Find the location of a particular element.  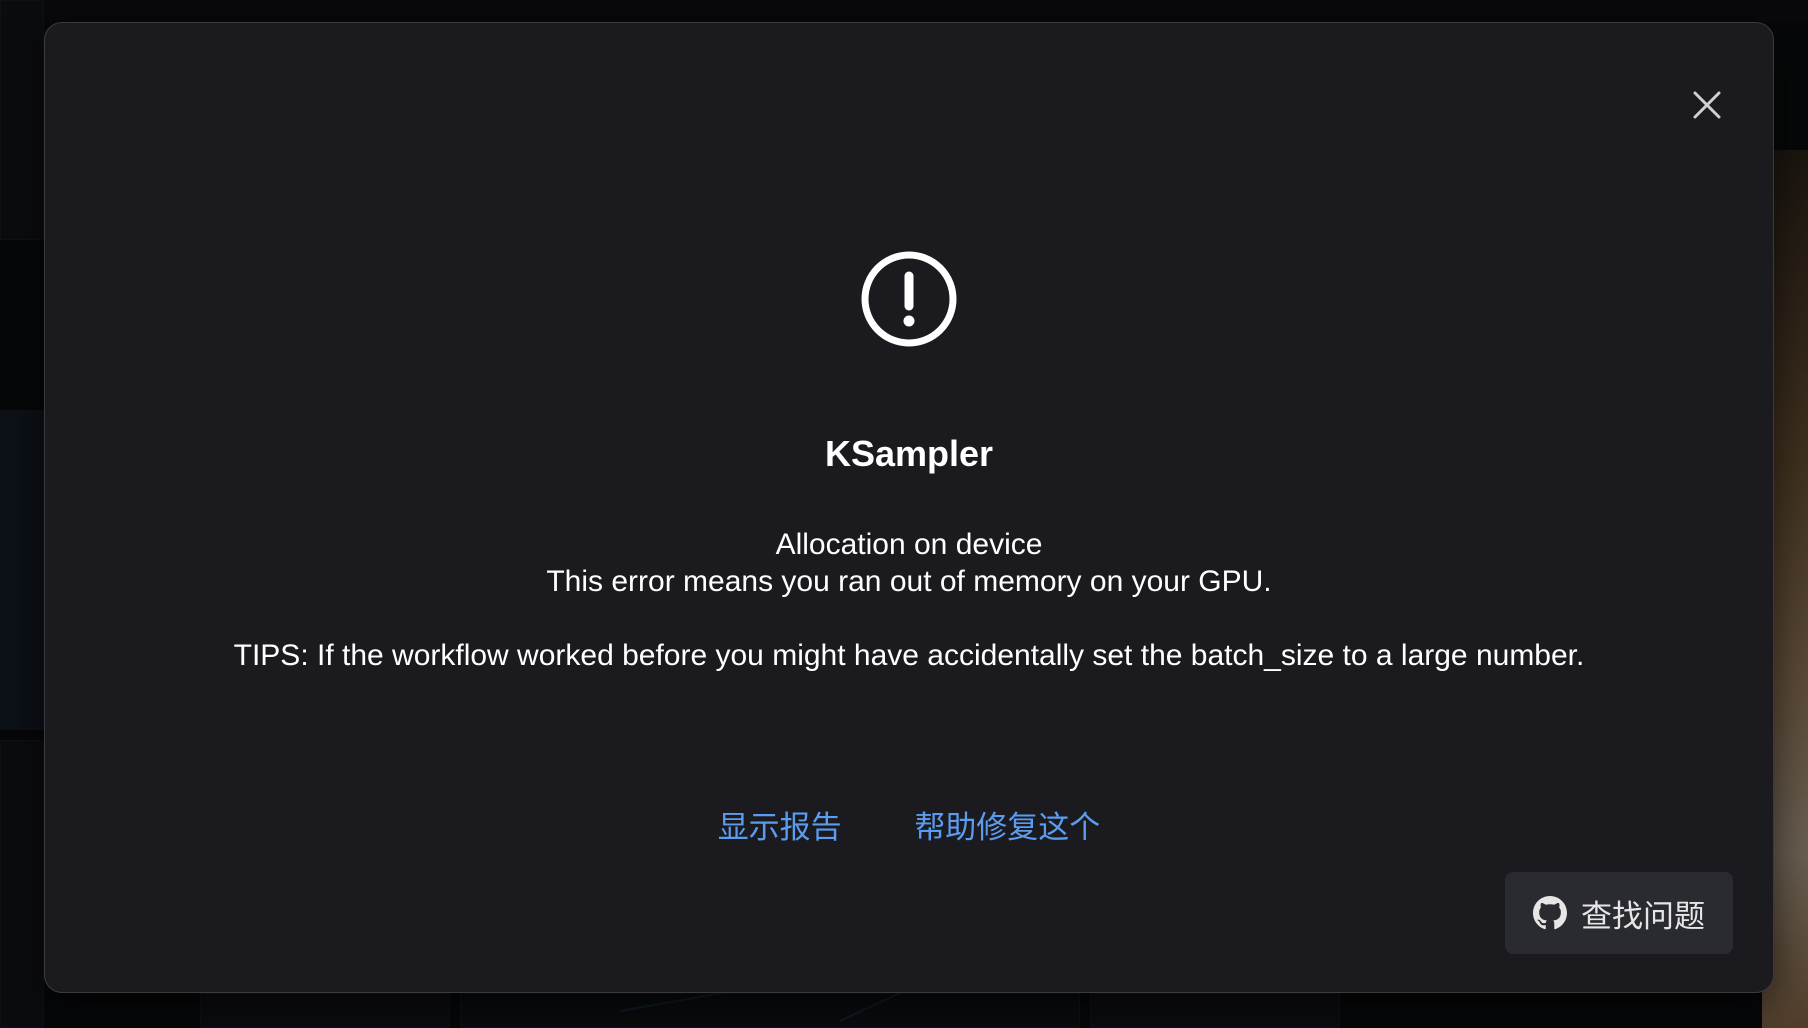

github-icon is located at coordinates (1550, 913).